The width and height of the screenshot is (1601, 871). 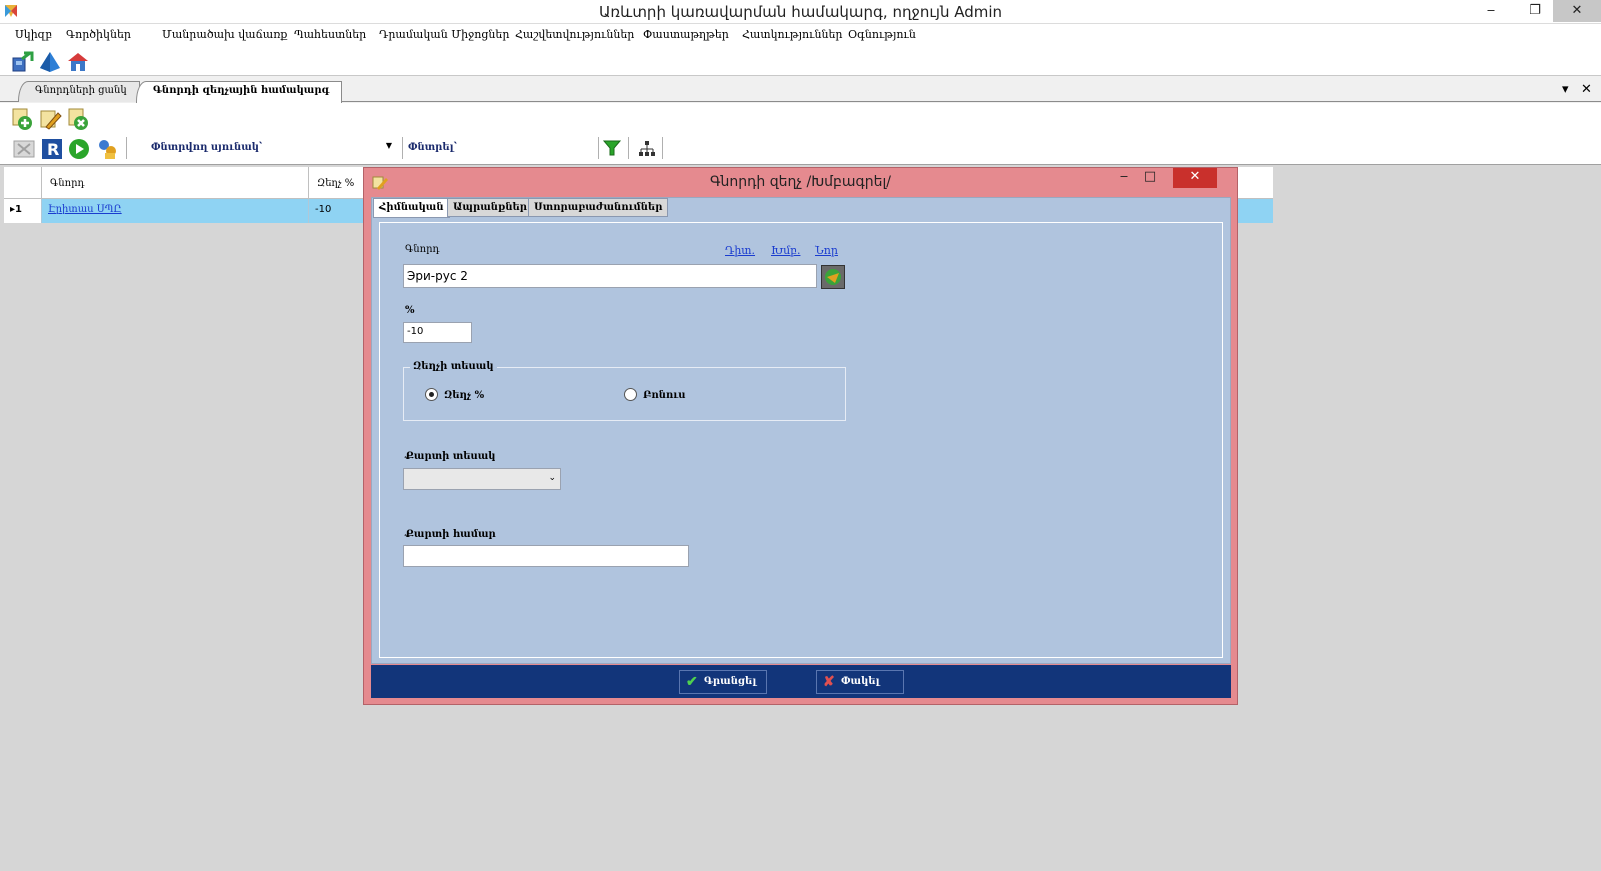 What do you see at coordinates (1150, 178) in the screenshot?
I see `dialog-maximize-button: □` at bounding box center [1150, 178].